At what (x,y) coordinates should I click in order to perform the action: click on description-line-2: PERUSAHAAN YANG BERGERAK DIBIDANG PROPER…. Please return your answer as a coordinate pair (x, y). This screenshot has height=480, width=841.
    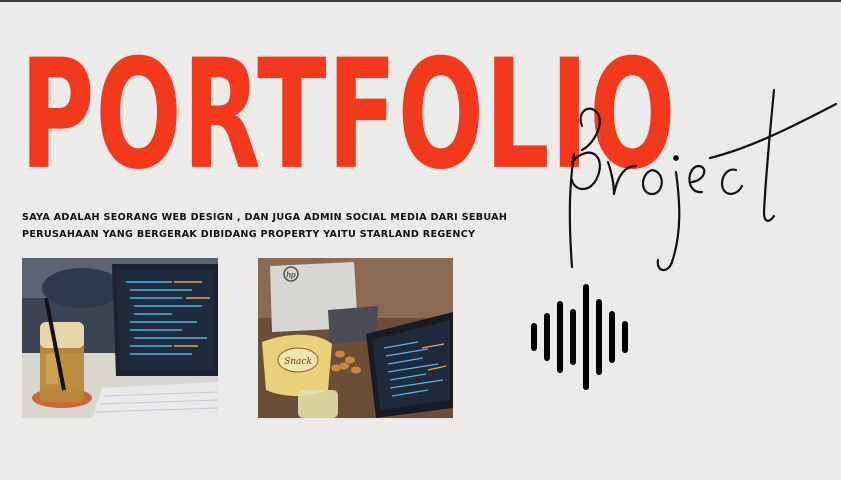
    Looking at the image, I should click on (249, 234).